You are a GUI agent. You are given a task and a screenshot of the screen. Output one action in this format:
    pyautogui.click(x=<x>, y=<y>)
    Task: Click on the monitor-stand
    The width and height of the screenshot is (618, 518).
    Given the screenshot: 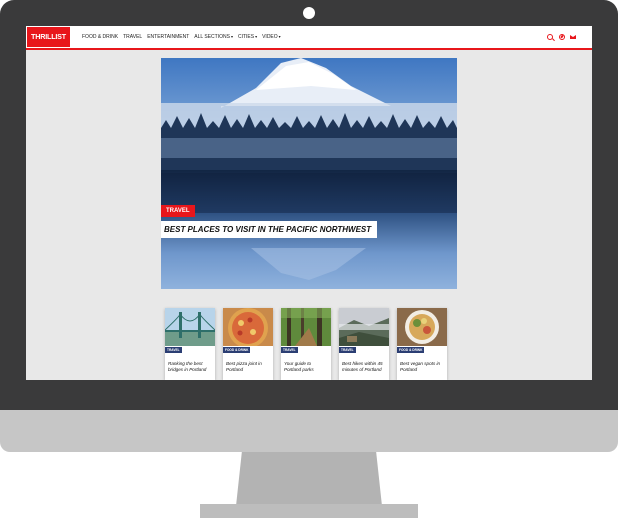 What is the action you would take?
    pyautogui.click(x=309, y=479)
    